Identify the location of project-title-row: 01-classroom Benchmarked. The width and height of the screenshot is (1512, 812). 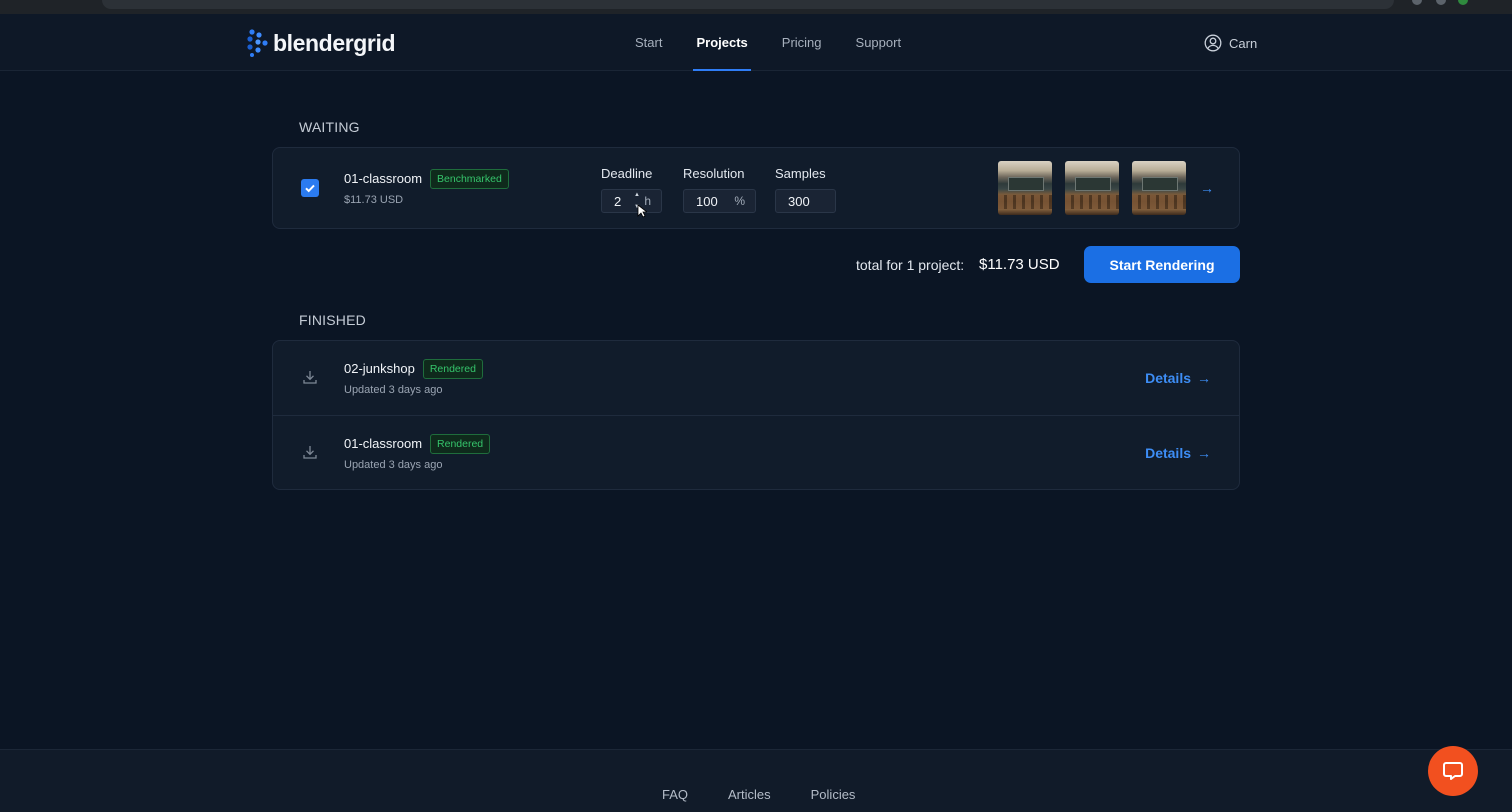
(426, 179).